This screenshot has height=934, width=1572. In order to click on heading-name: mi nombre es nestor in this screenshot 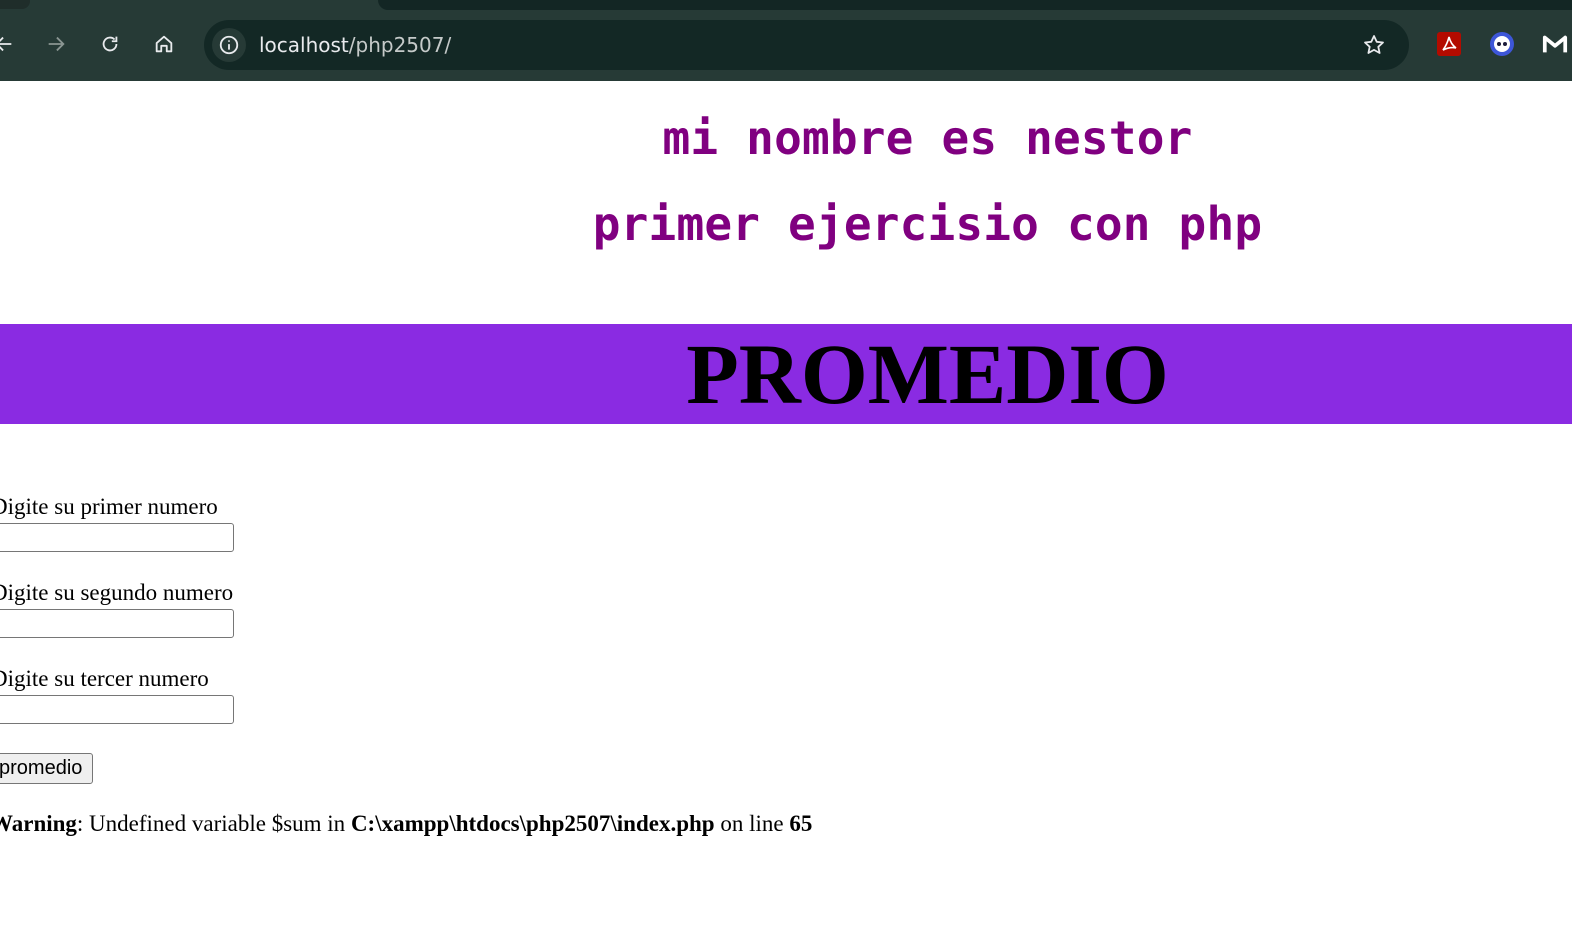, I will do `click(927, 138)`.